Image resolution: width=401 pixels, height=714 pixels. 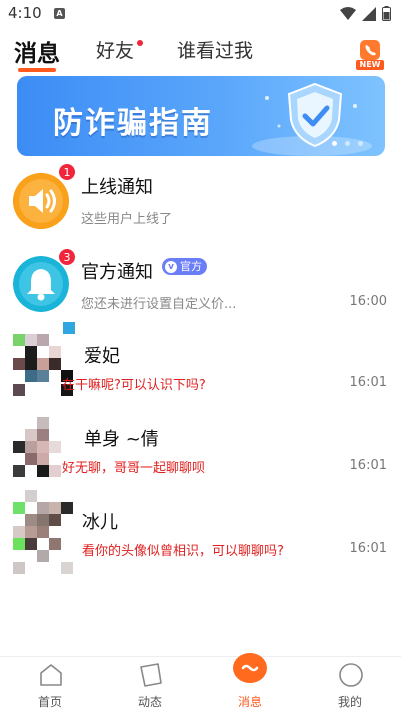 I want to click on nav-home: 首页, so click(x=50, y=685).